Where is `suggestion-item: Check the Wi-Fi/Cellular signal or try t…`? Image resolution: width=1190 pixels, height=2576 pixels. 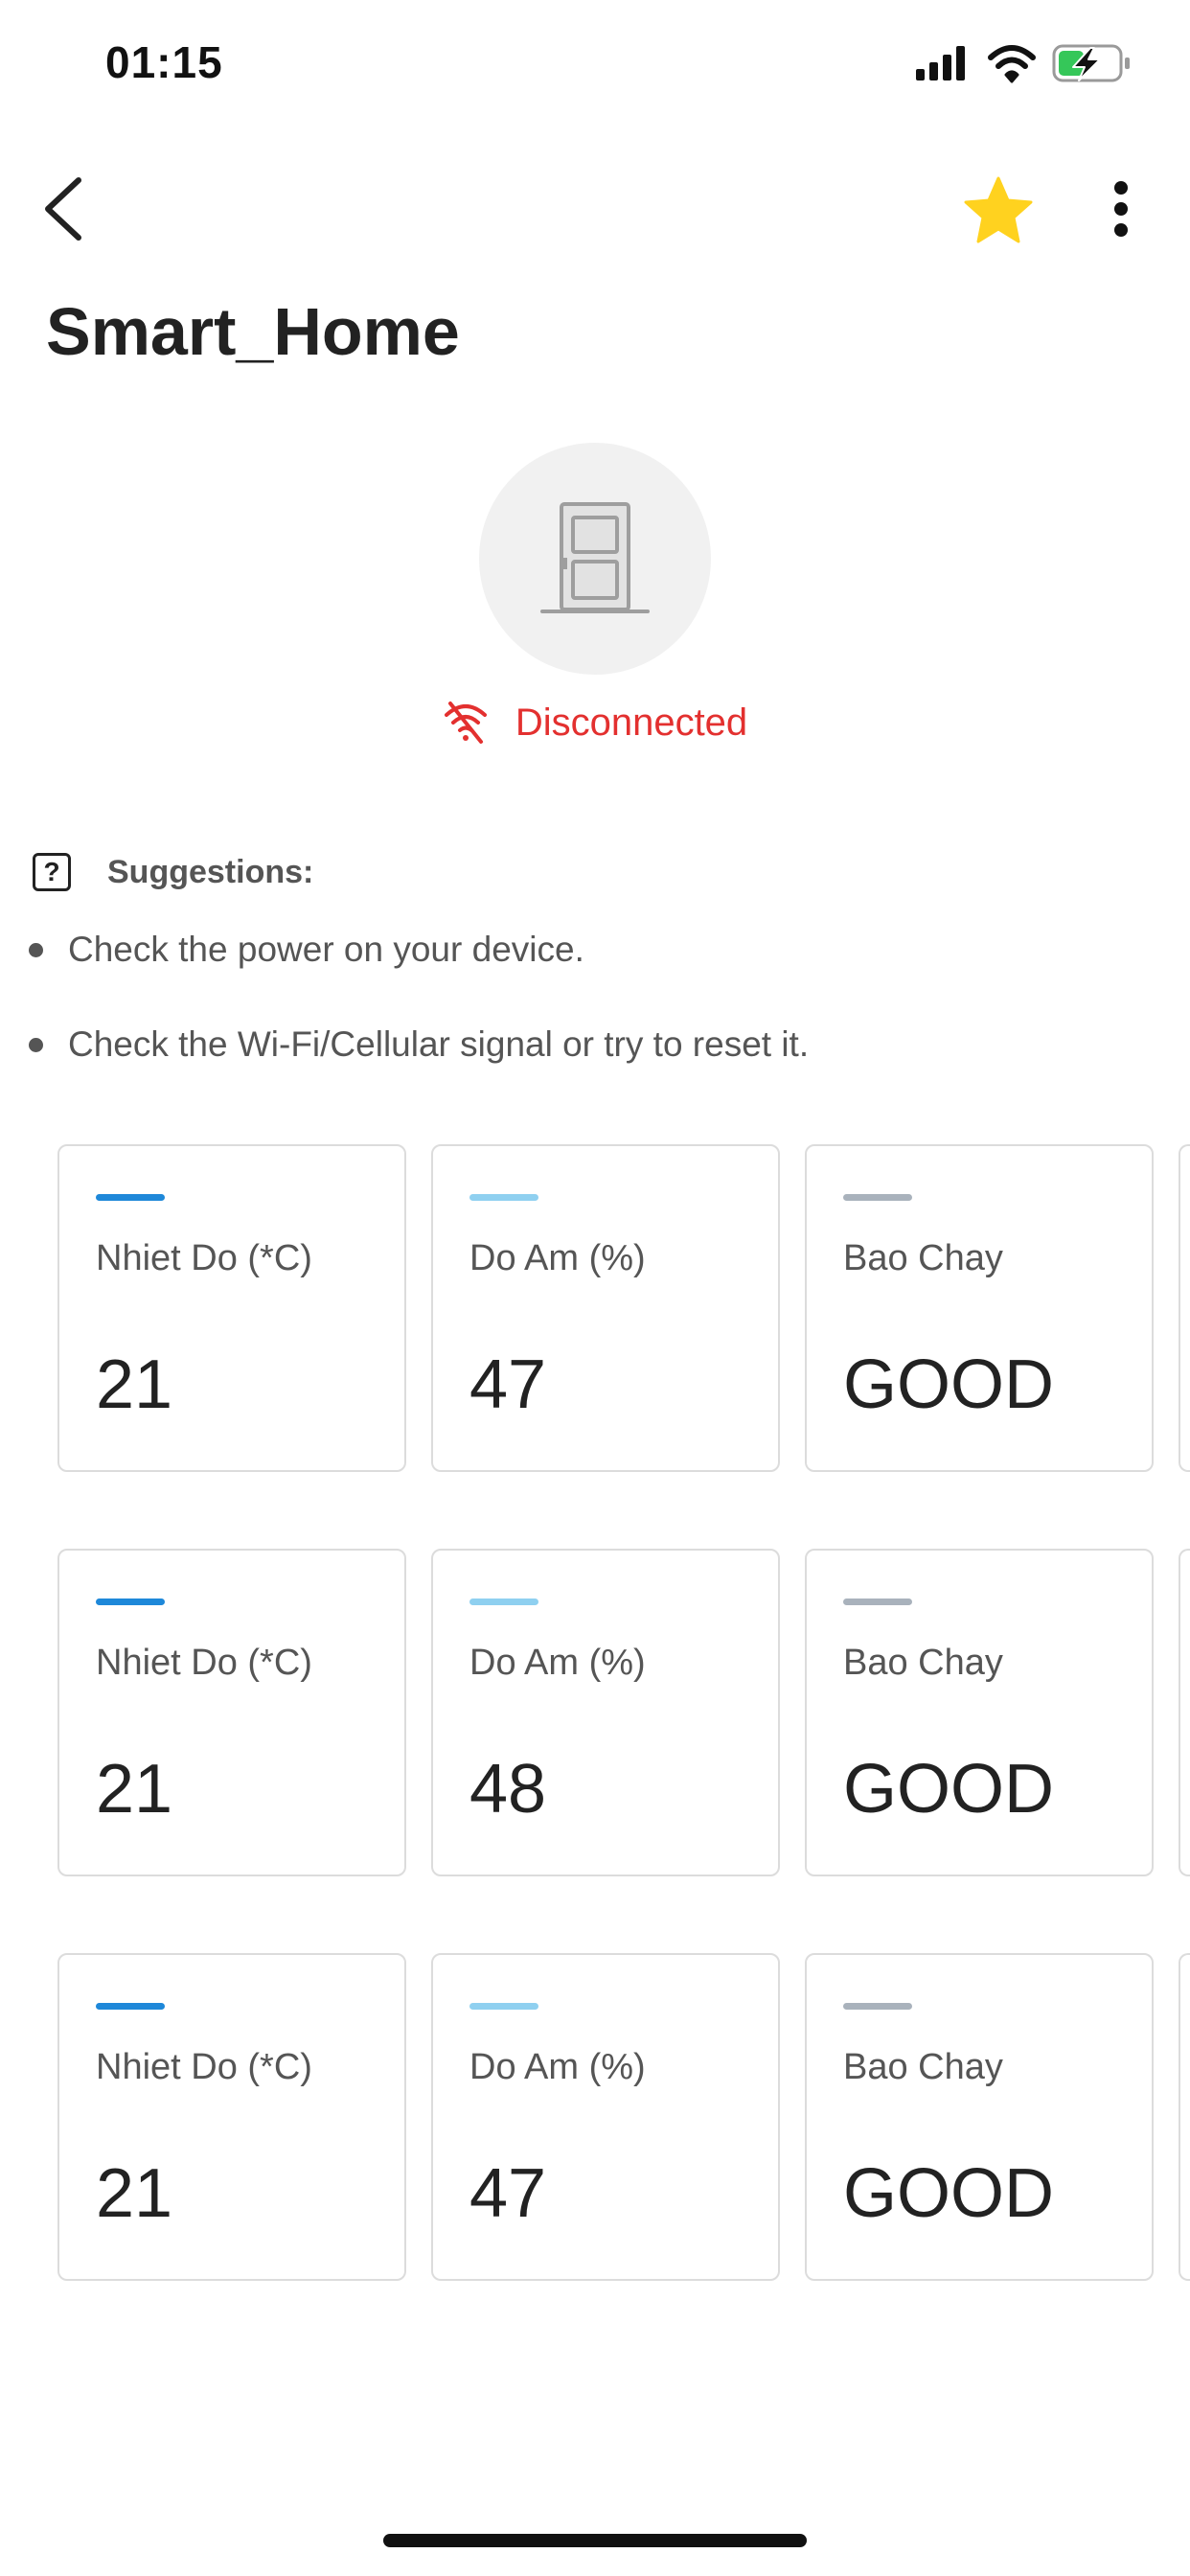 suggestion-item: Check the Wi-Fi/Cellular signal or try t… is located at coordinates (419, 1045).